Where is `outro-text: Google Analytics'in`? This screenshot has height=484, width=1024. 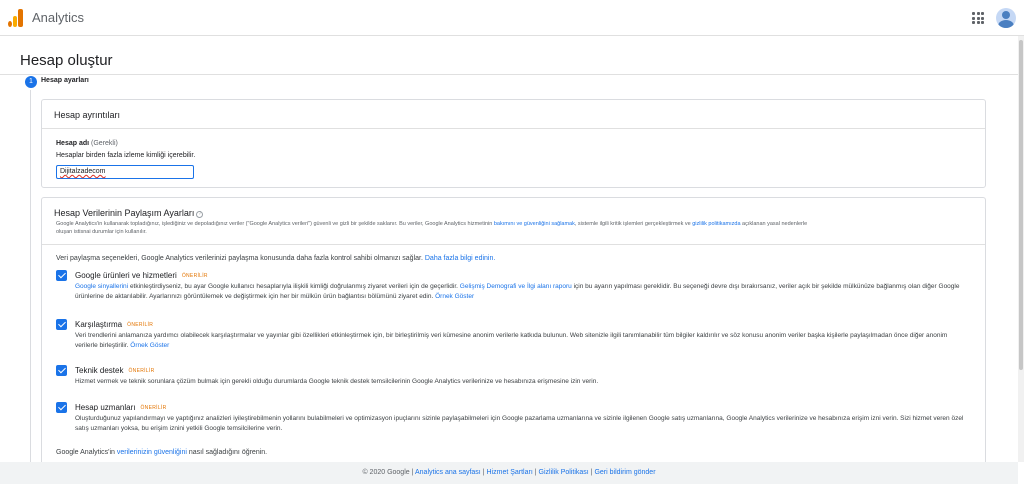
outro-text: Google Analytics'in is located at coordinates (85, 452).